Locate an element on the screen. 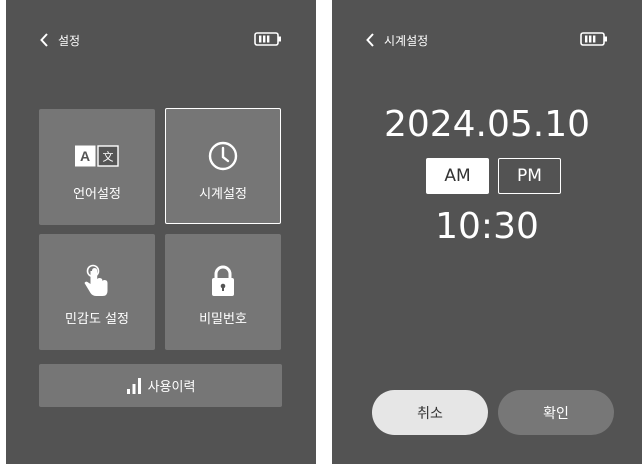  usage-history-label: 사용이력 is located at coordinates (171, 387).